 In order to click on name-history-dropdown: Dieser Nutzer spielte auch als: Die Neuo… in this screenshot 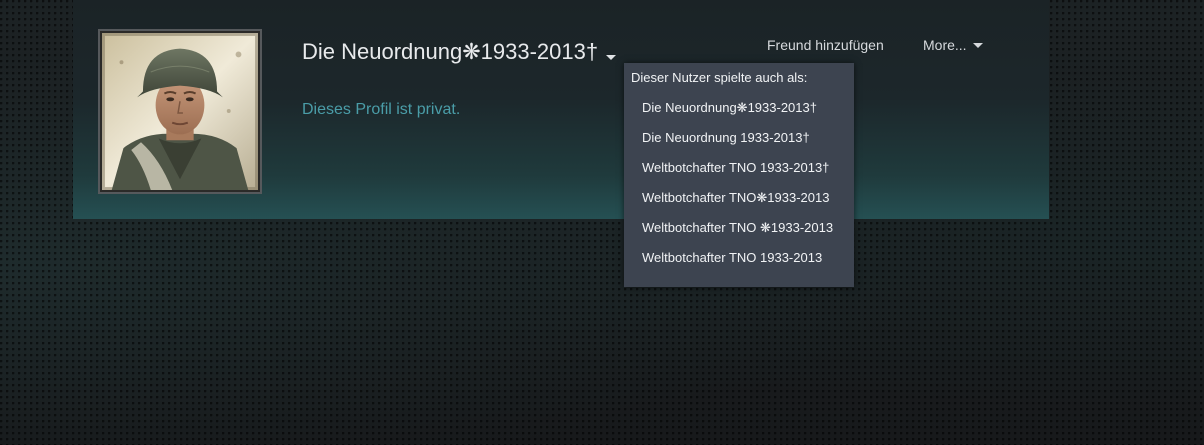, I will do `click(739, 175)`.